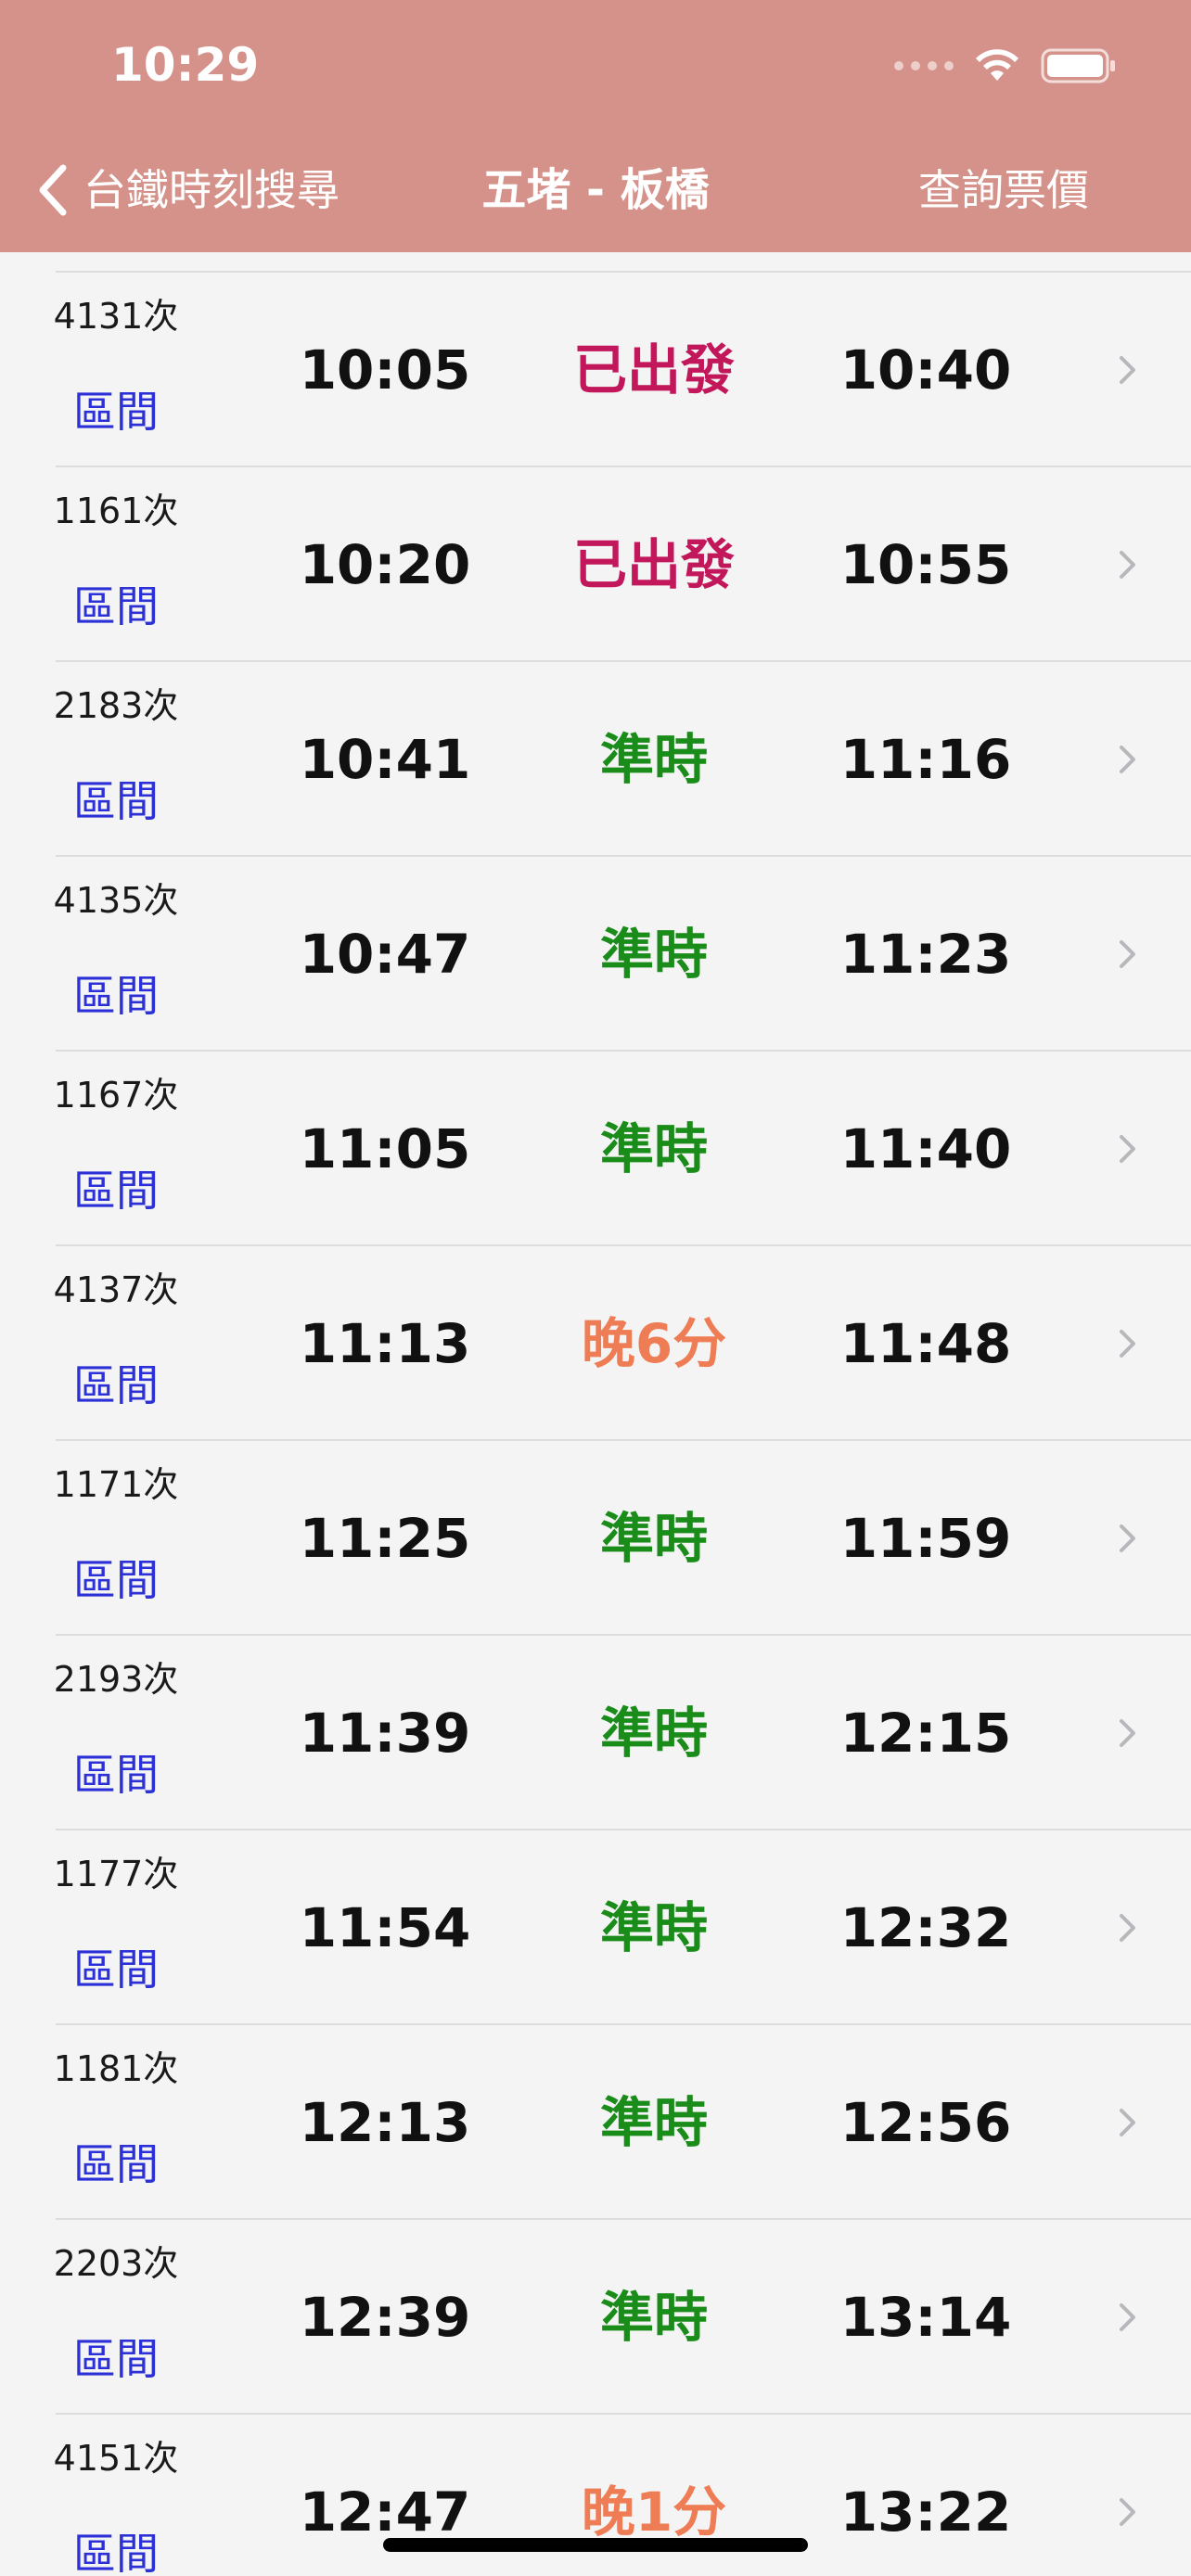 Image resolution: width=1191 pixels, height=2576 pixels. Describe the element at coordinates (595, 2120) in the screenshot. I see `train-row: 1181次區間 12:13 準時 12:56` at that location.